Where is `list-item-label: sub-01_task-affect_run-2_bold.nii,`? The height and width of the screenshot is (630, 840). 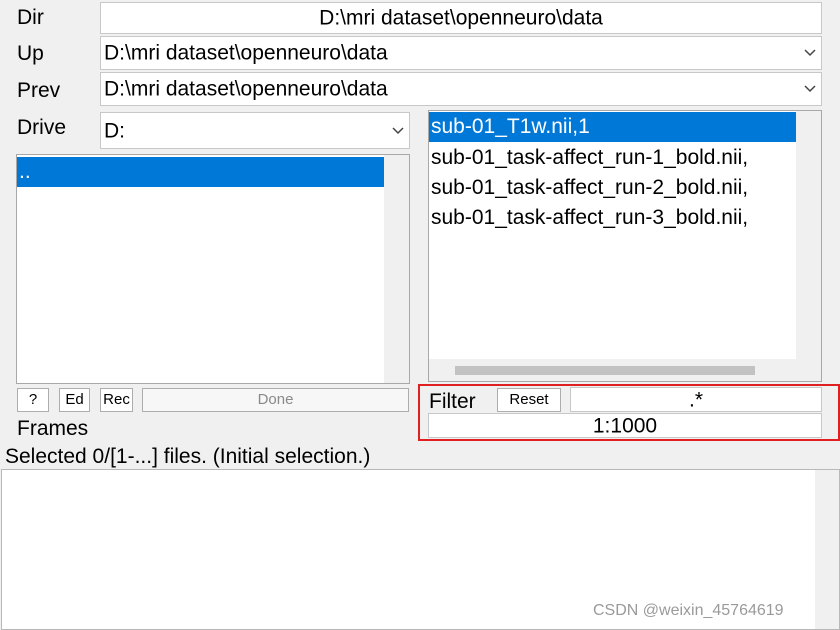
list-item-label: sub-01_task-affect_run-2_bold.nii, is located at coordinates (590, 187).